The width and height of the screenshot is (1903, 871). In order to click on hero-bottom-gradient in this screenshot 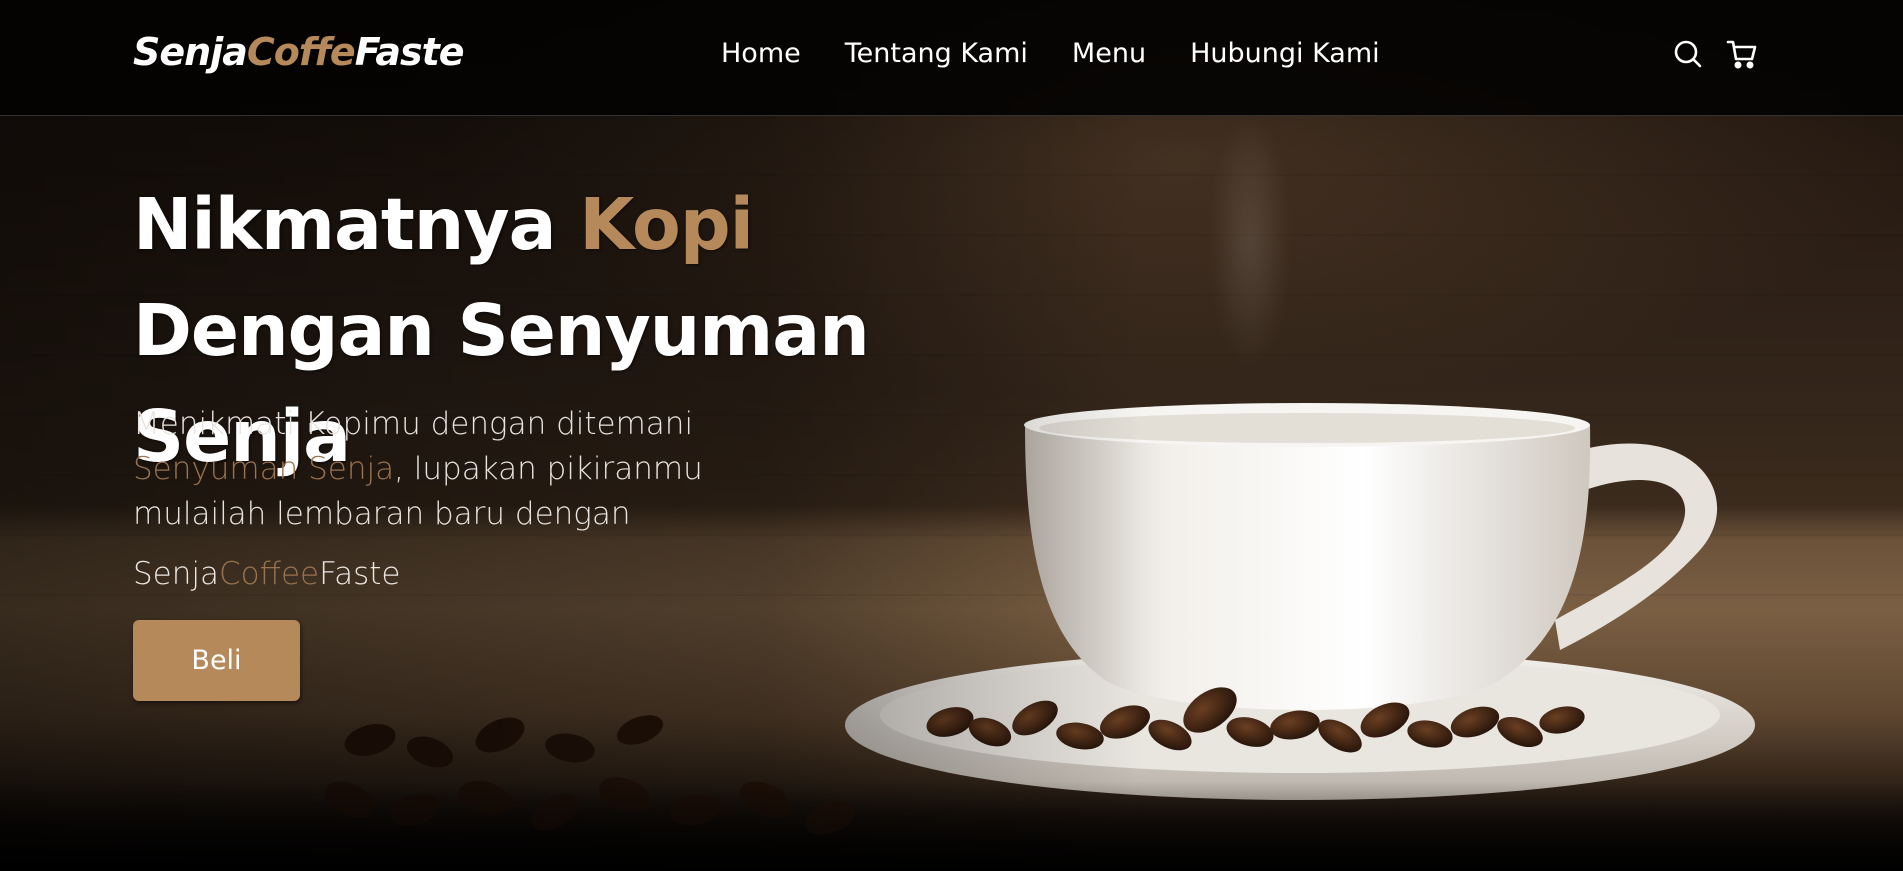, I will do `click(951, 826)`.